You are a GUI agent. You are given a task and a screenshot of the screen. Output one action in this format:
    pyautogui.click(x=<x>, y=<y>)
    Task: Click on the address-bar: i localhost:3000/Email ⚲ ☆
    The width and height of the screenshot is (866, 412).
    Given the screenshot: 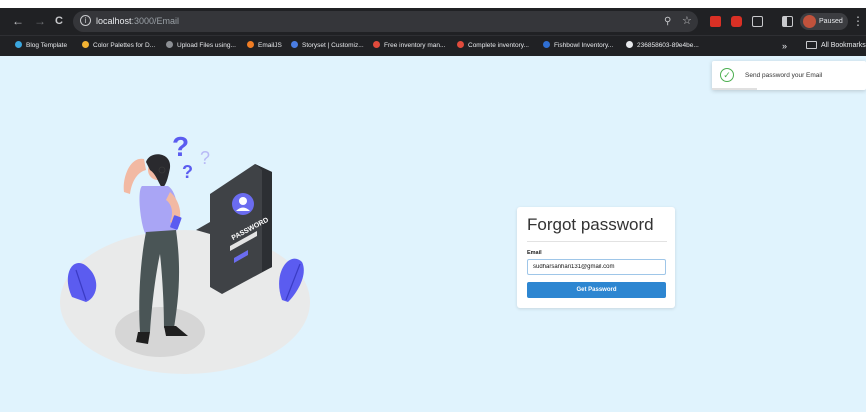 What is the action you would take?
    pyautogui.click(x=385, y=21)
    